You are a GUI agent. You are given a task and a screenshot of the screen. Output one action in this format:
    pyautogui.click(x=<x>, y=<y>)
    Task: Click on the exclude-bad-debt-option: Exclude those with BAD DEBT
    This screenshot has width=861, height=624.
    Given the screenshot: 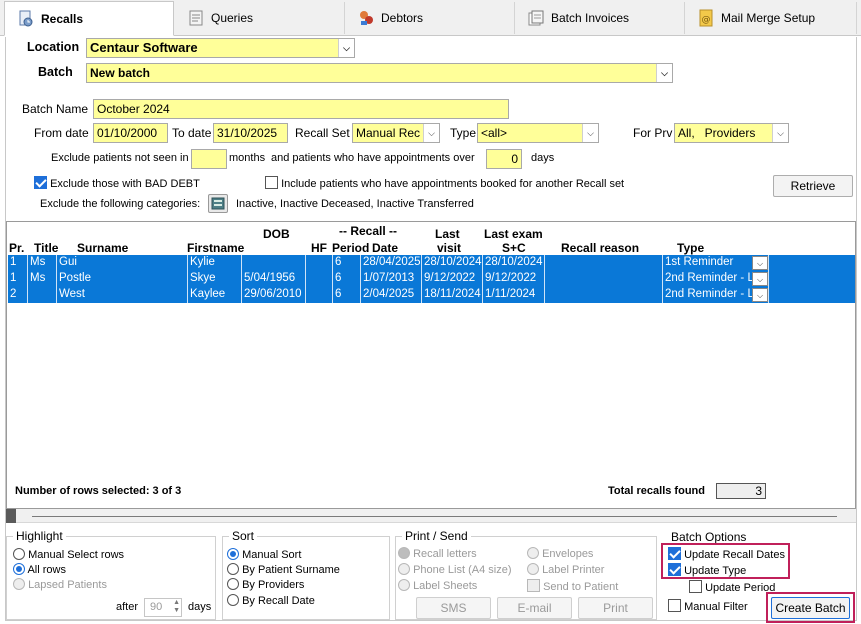 What is the action you would take?
    pyautogui.click(x=117, y=183)
    